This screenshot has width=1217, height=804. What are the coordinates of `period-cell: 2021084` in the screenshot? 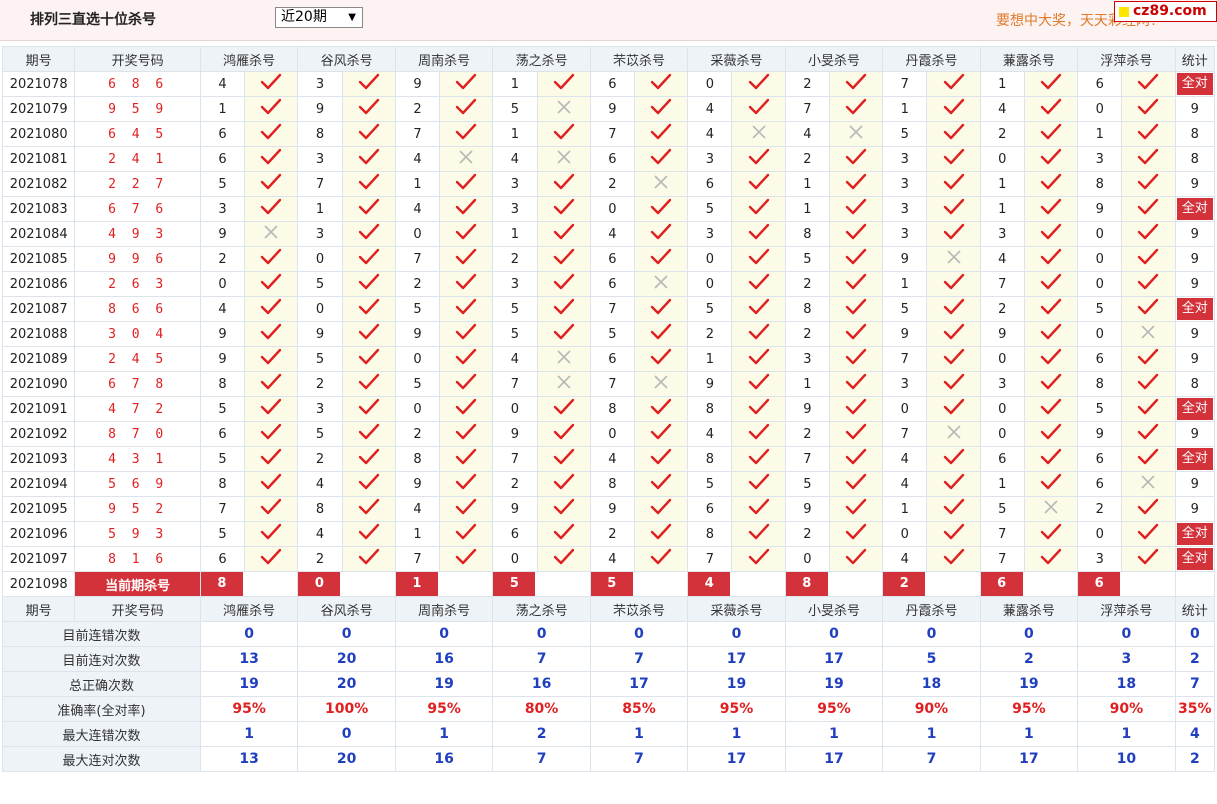 It's located at (38, 234).